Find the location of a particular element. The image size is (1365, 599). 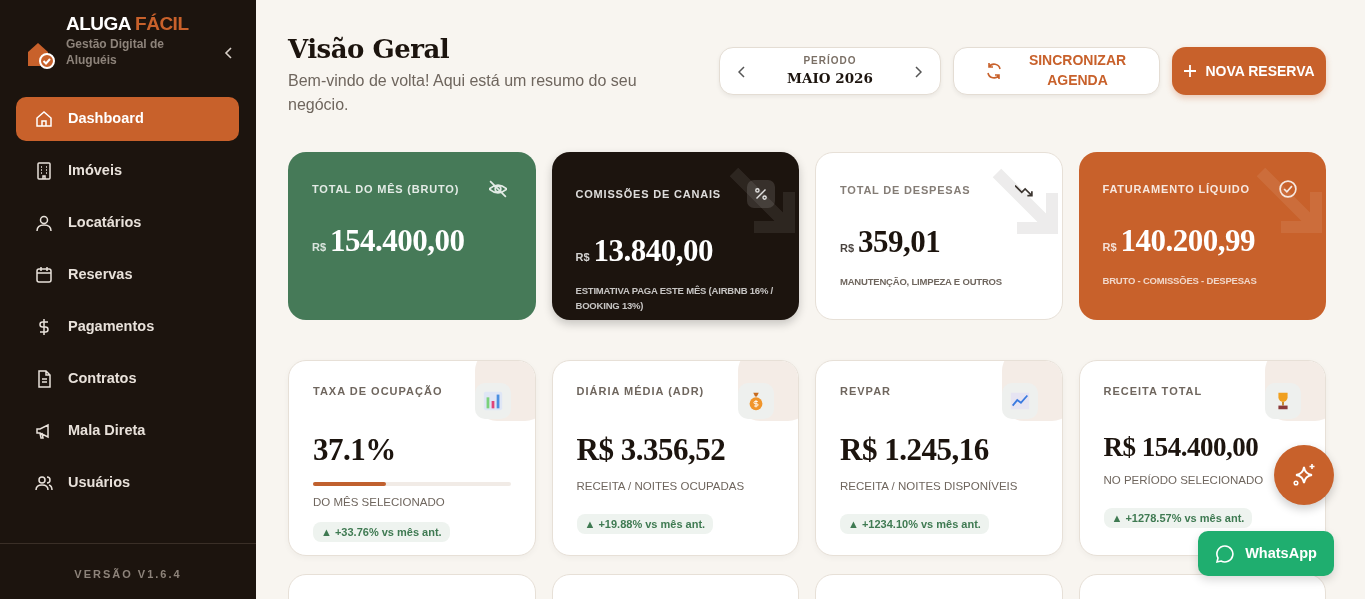

card-value: R$ 154.400,00 is located at coordinates (1181, 447).